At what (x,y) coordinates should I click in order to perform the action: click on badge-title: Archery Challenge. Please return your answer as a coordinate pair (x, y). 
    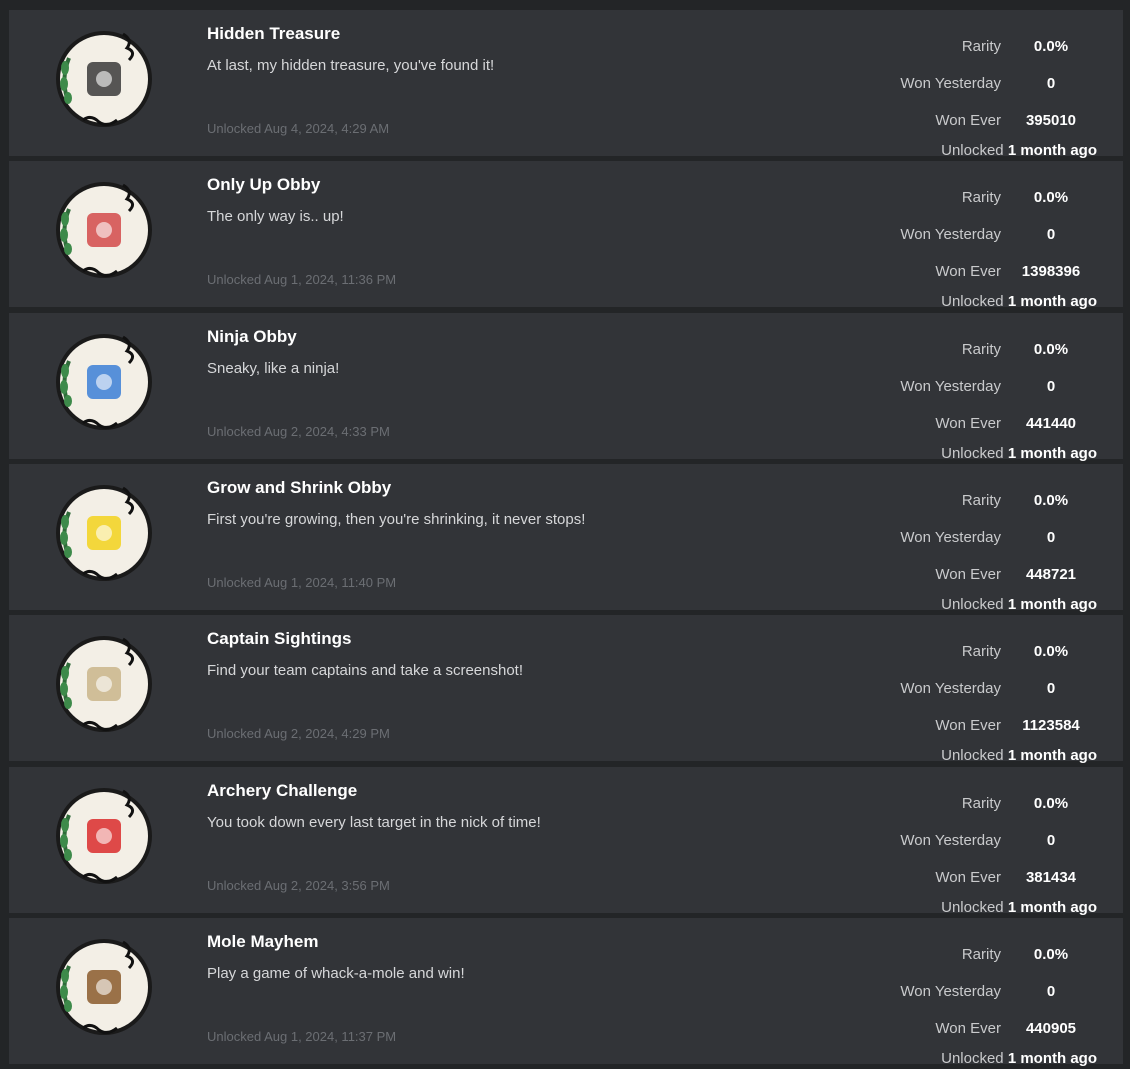
    Looking at the image, I should click on (282, 791).